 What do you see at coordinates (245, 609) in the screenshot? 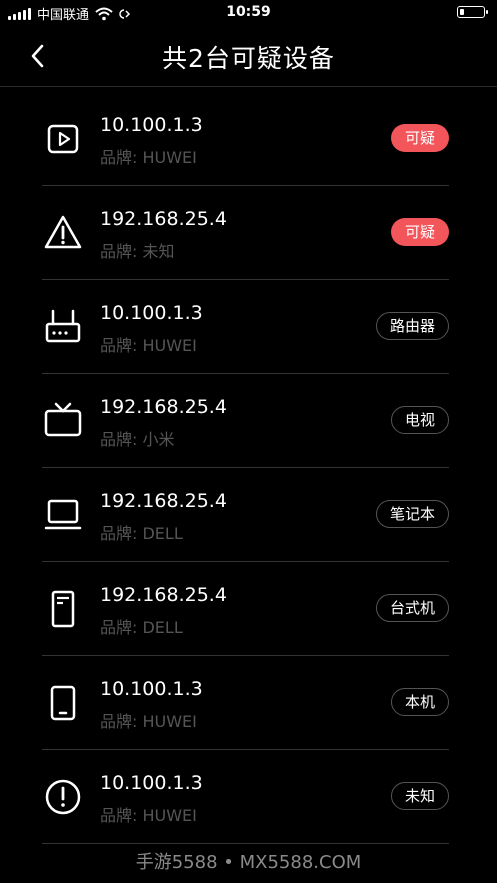
I see `device-row: 192.168.25.4 品牌: DELL 台式机` at bounding box center [245, 609].